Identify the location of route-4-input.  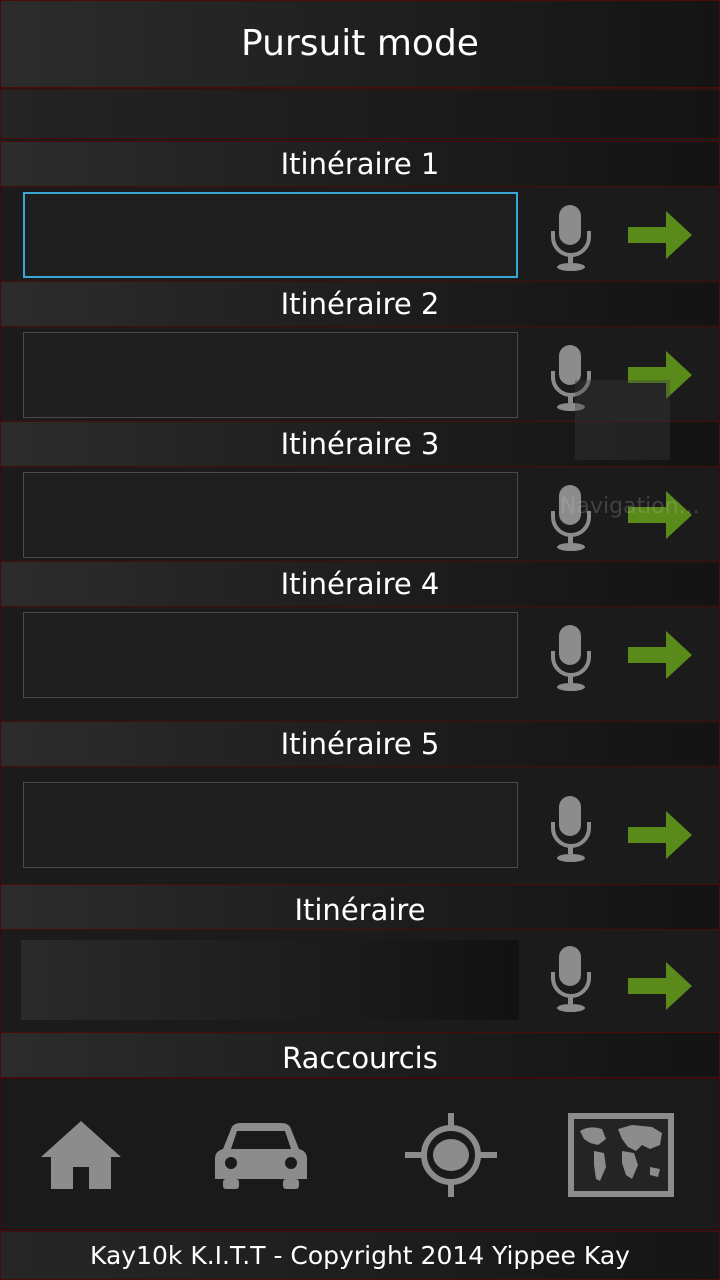
(270, 655).